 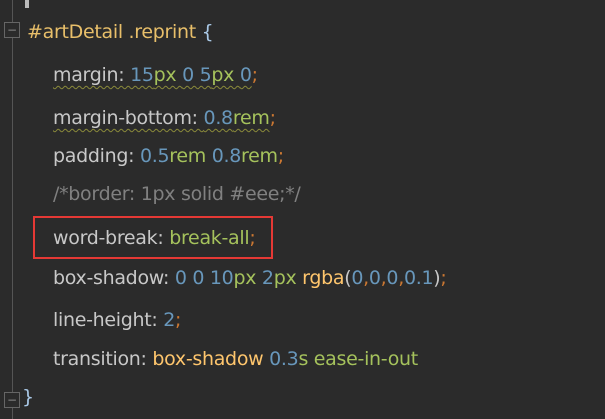 I want to click on fold-collapse-icon: −, so click(x=12, y=30).